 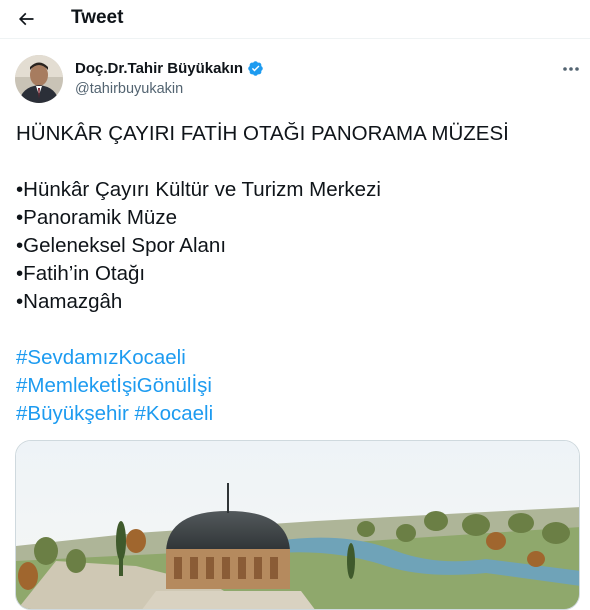 I want to click on avatar, so click(x=39, y=79).